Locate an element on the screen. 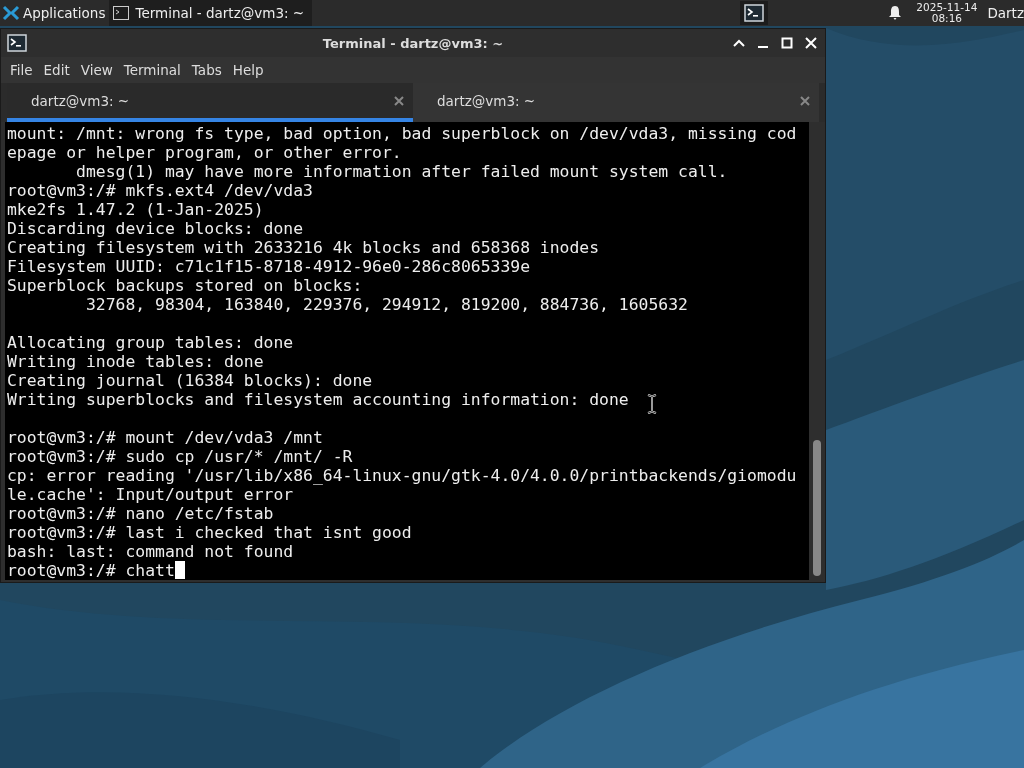 The image size is (1024, 768). mouse-cursor-icon is located at coordinates (652, 404).